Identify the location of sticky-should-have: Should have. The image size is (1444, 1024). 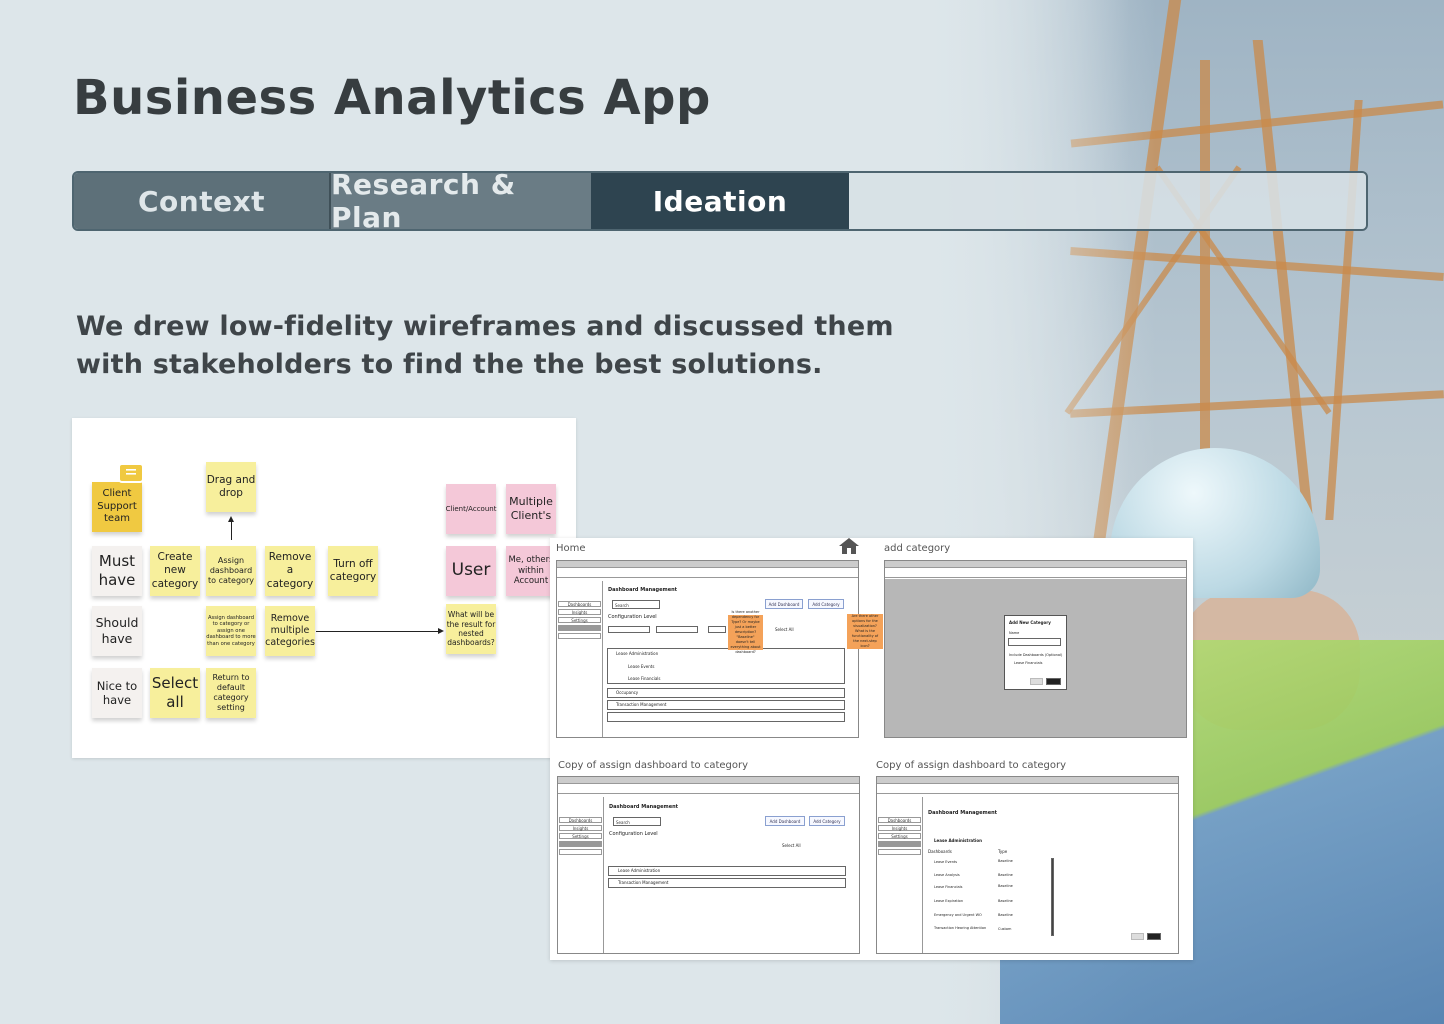
(117, 631).